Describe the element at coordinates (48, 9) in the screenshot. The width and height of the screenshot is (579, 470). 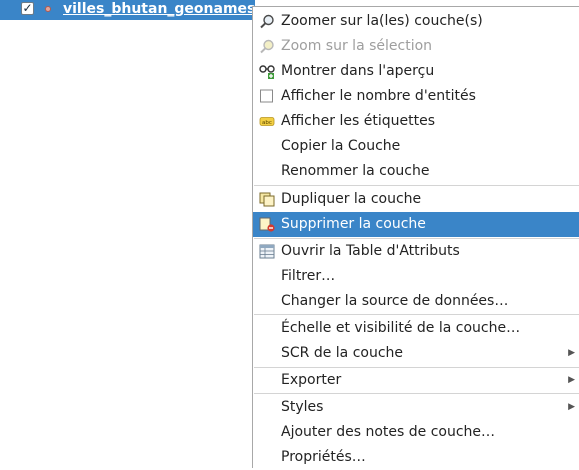
I see `point-symbol-icon` at that location.